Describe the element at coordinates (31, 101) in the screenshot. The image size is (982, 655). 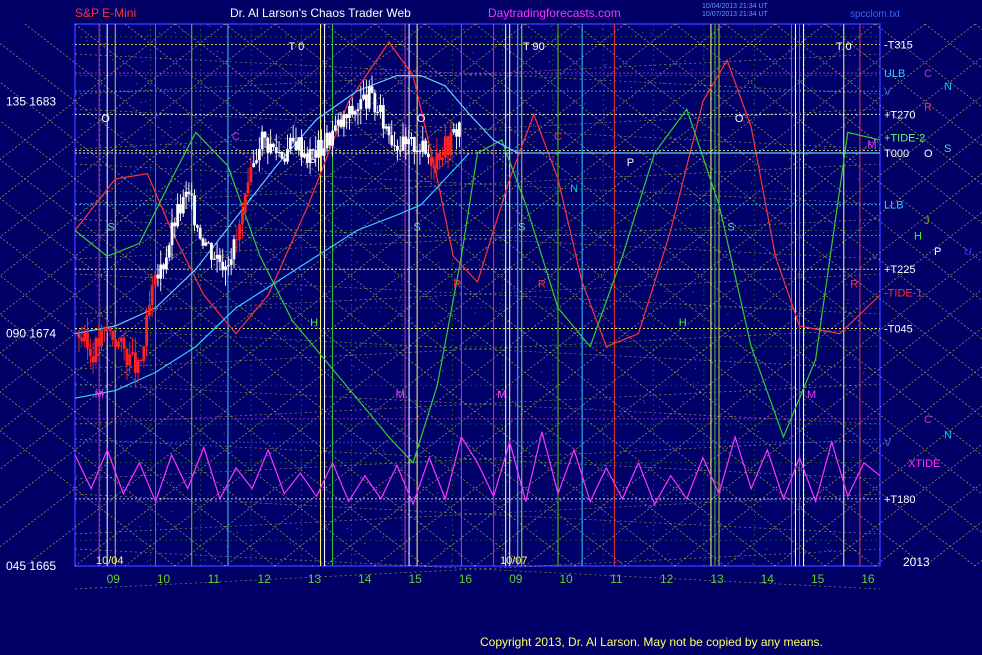
I see `y-tick-label-0: 135 1683` at that location.